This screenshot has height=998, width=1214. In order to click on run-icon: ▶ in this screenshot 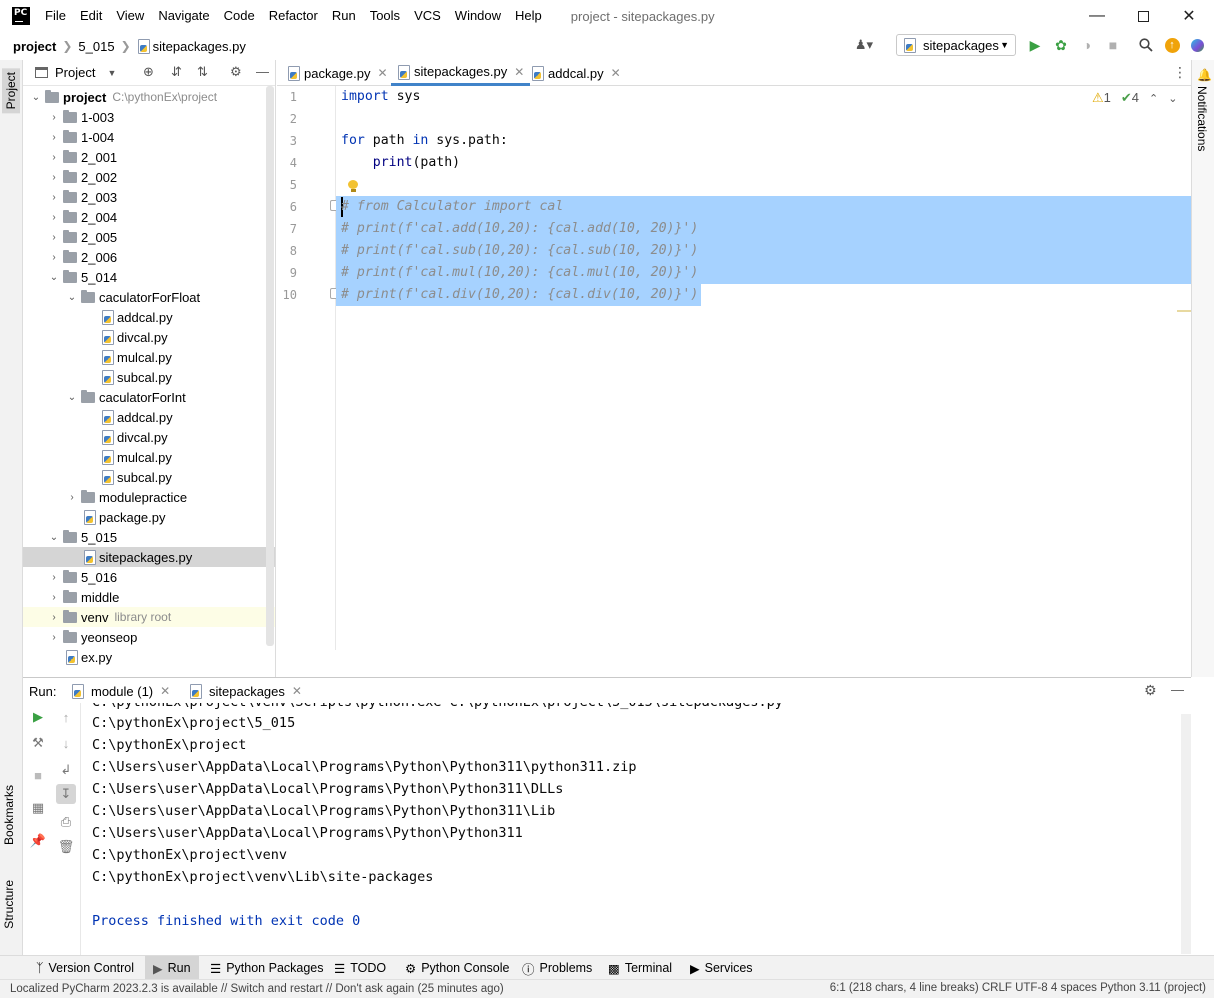, I will do `click(1035, 45)`.